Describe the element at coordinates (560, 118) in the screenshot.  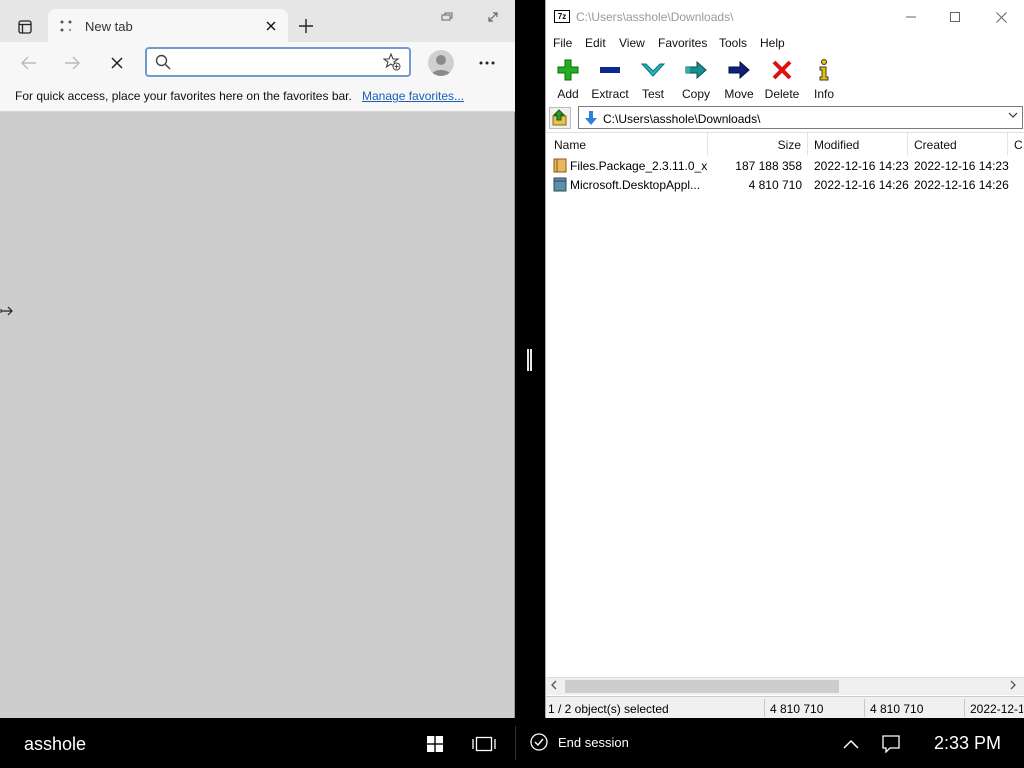
I see `folder-up-button` at that location.